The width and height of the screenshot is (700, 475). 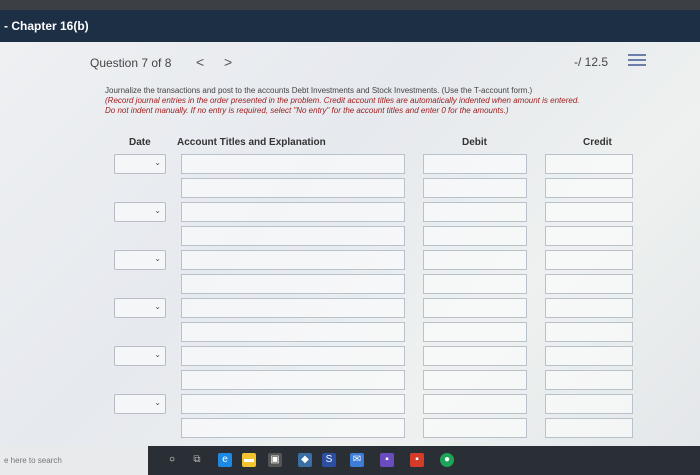 What do you see at coordinates (350, 62) in the screenshot?
I see `question-header: Question 7 of 8 < > -/ 12.5` at bounding box center [350, 62].